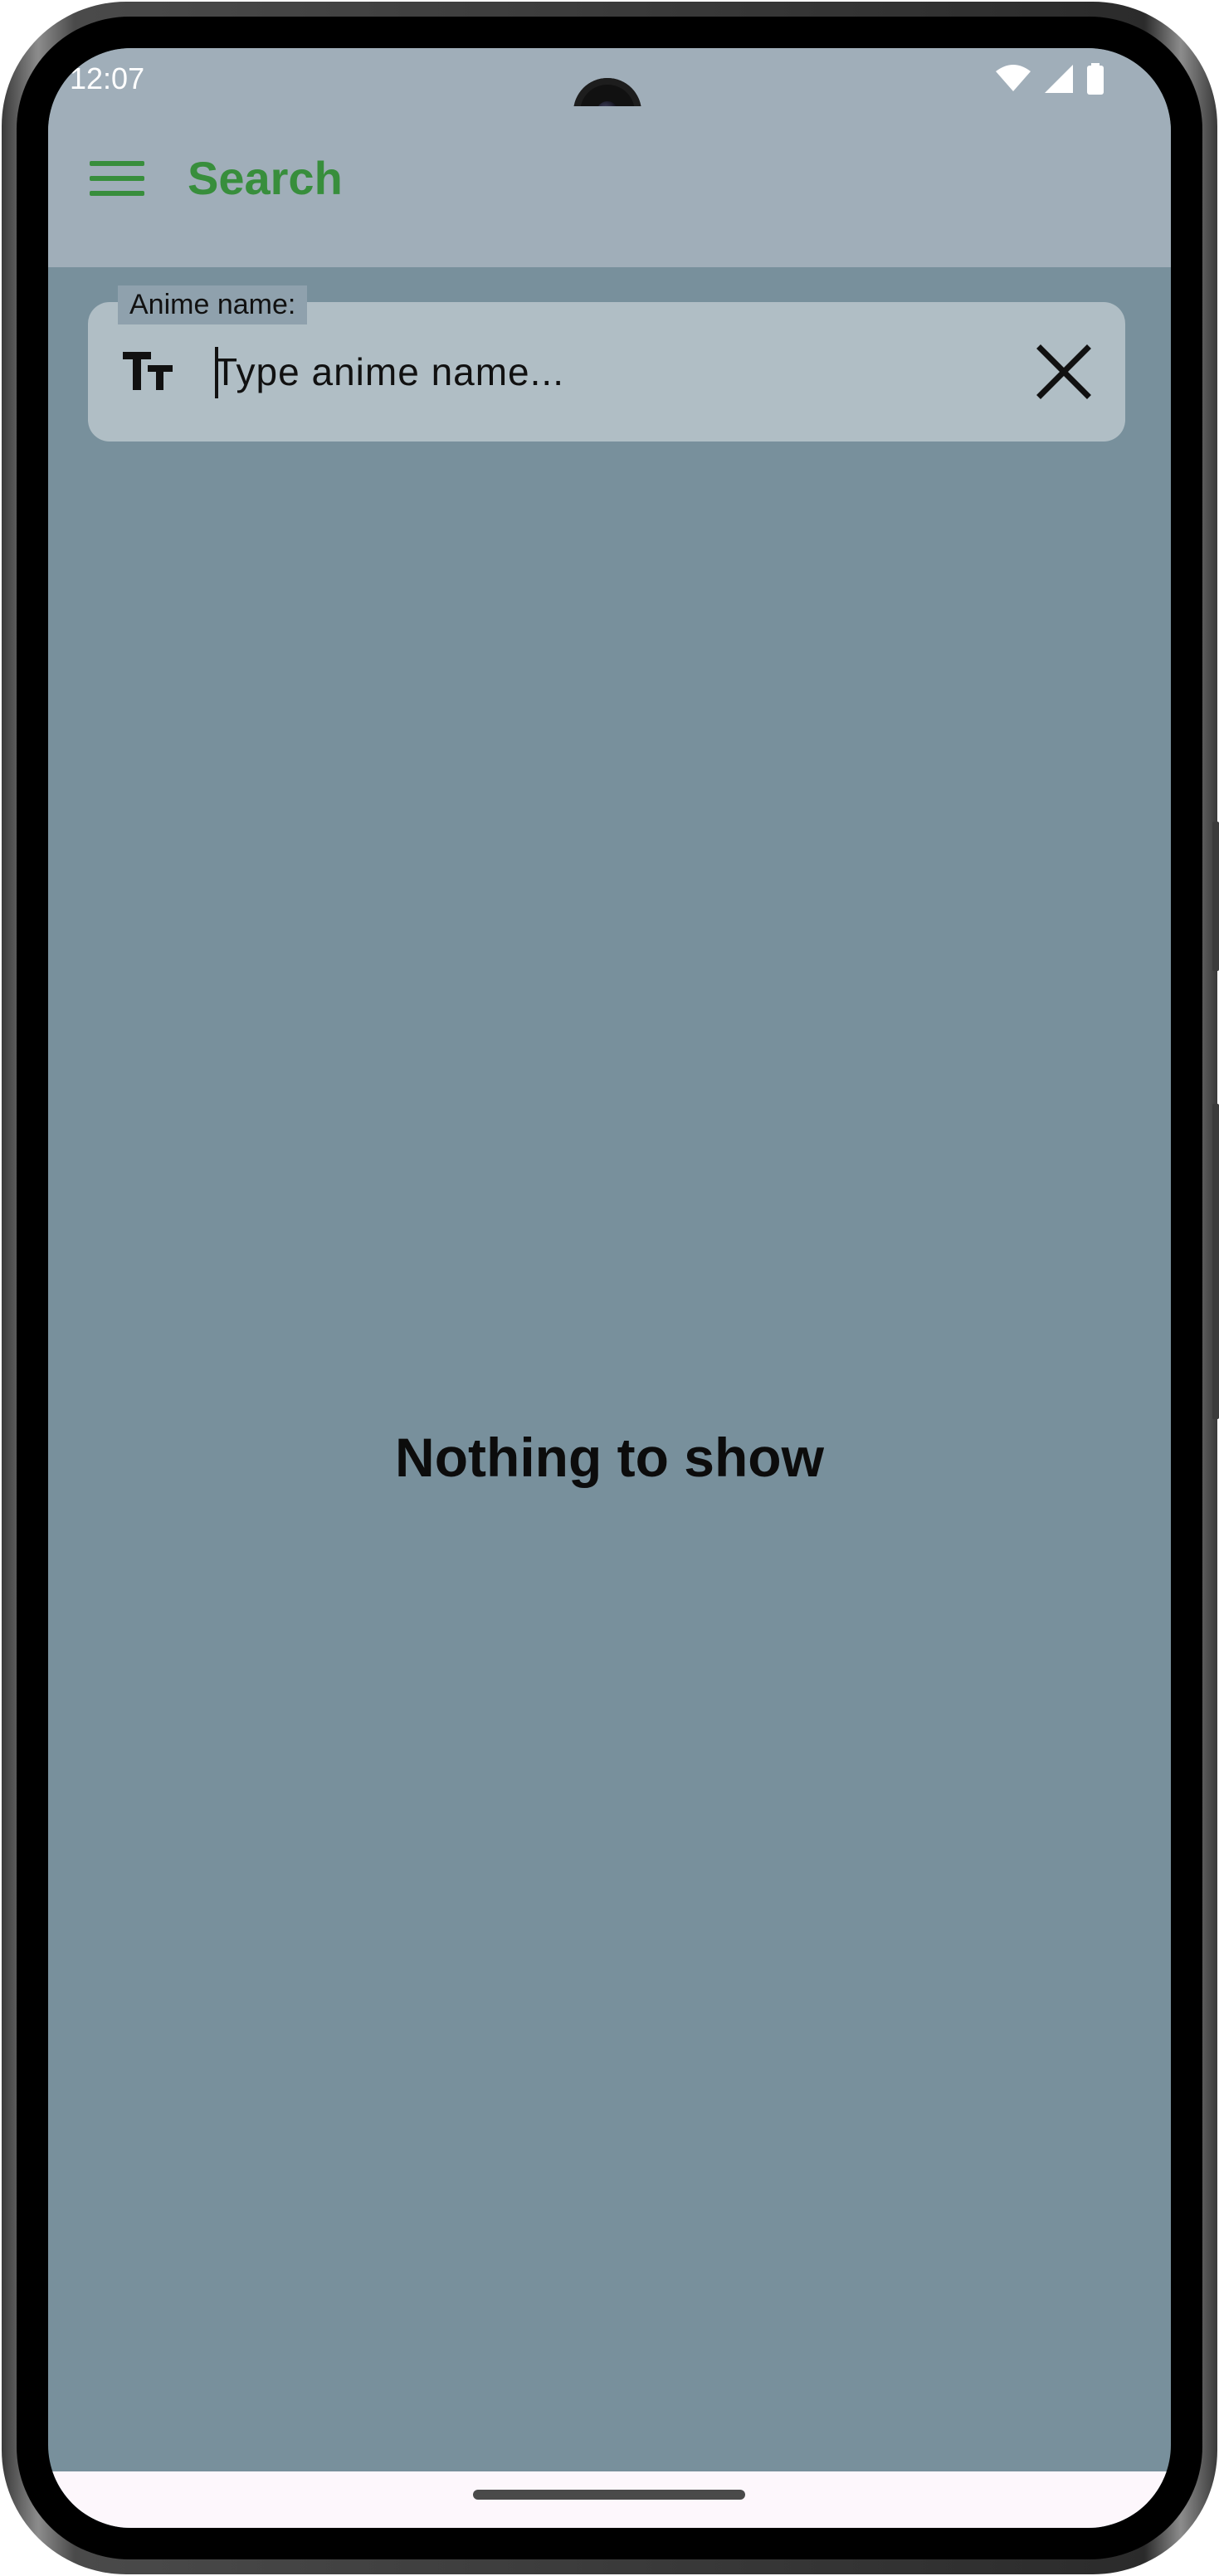 The height and width of the screenshot is (2576, 1219). What do you see at coordinates (148, 371) in the screenshot?
I see `text-fields-icon` at bounding box center [148, 371].